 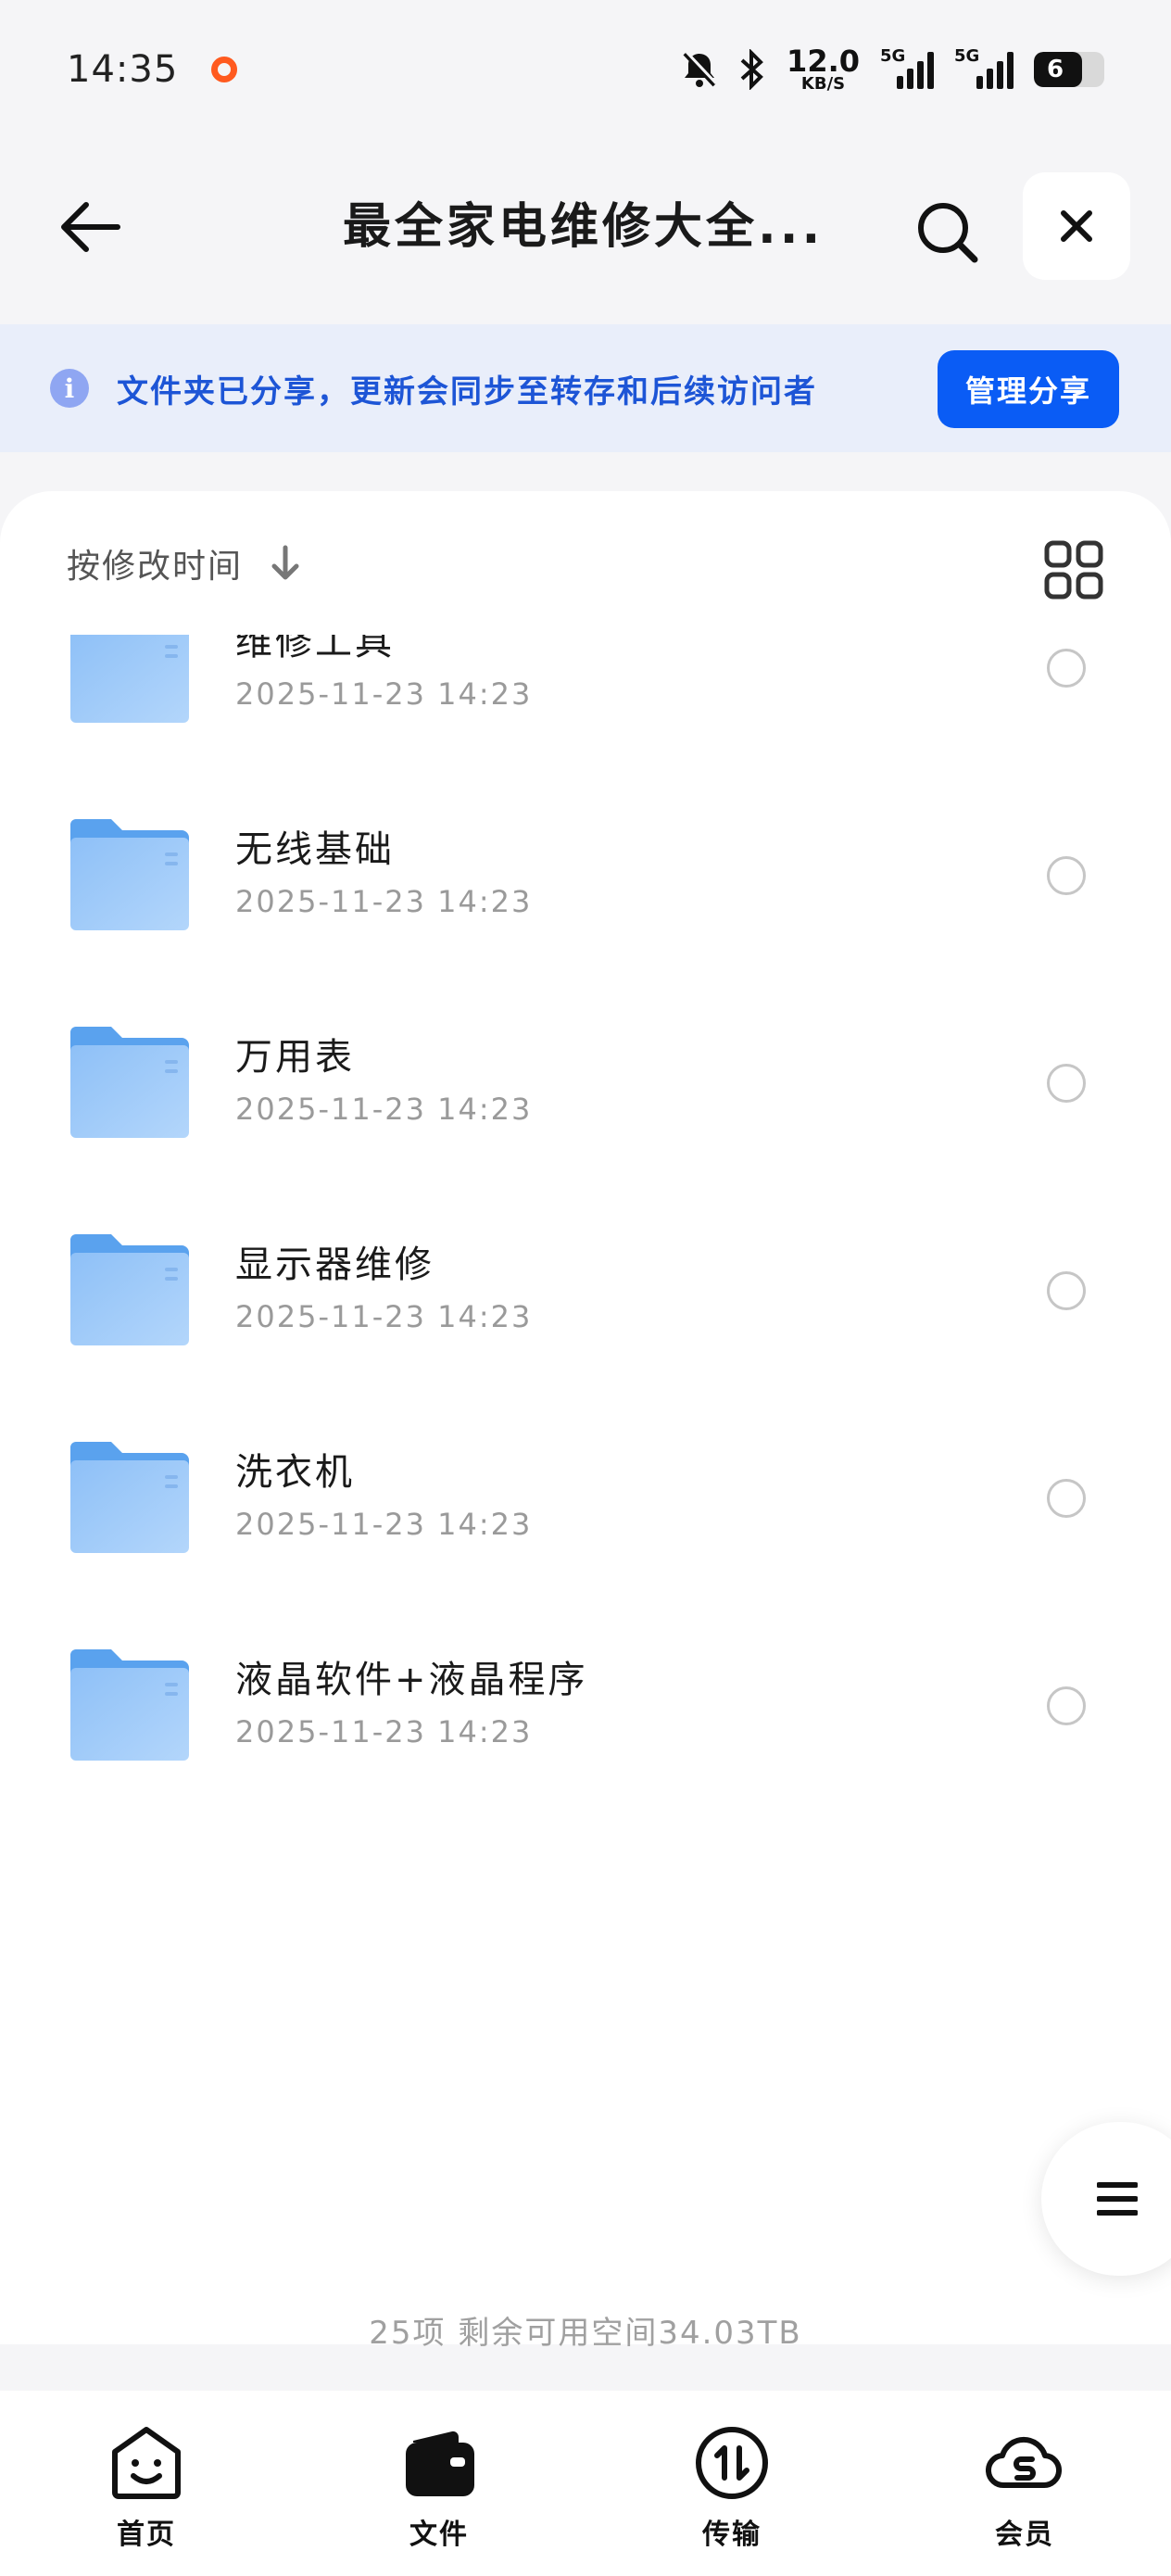 I want to click on sort-button: 按修改时间, so click(x=185, y=563).